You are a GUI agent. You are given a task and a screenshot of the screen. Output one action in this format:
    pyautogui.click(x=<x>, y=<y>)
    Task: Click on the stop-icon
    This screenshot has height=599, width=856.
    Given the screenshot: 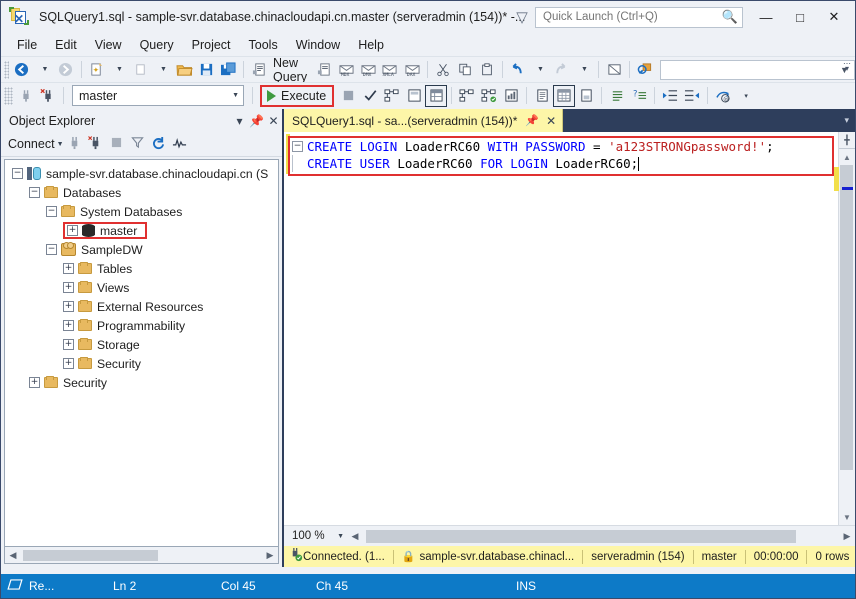 What is the action you would take?
    pyautogui.click(x=116, y=144)
    